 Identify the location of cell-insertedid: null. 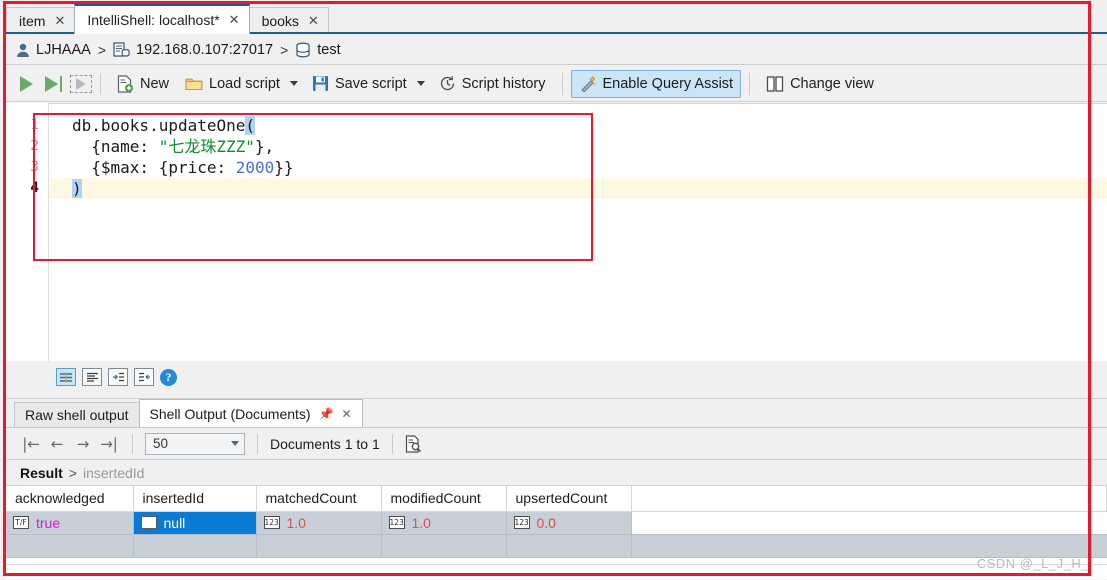
(195, 523).